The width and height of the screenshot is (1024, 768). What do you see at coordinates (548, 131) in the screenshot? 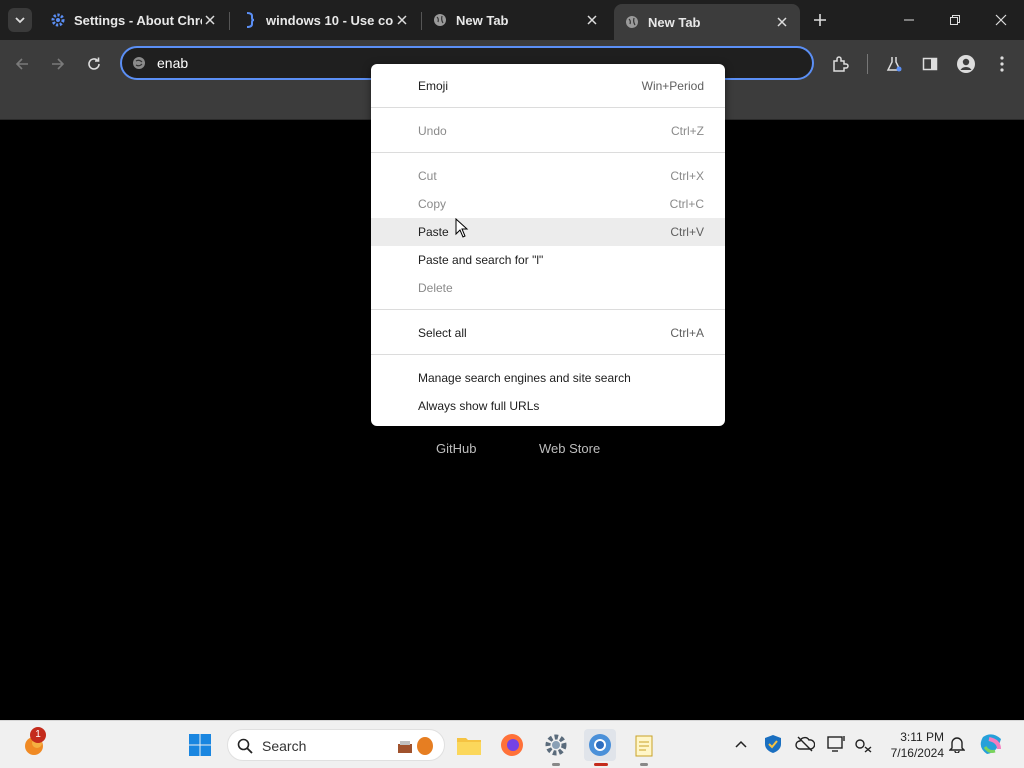
I see `menu-item-undo: Undo Ctrl+Z` at bounding box center [548, 131].